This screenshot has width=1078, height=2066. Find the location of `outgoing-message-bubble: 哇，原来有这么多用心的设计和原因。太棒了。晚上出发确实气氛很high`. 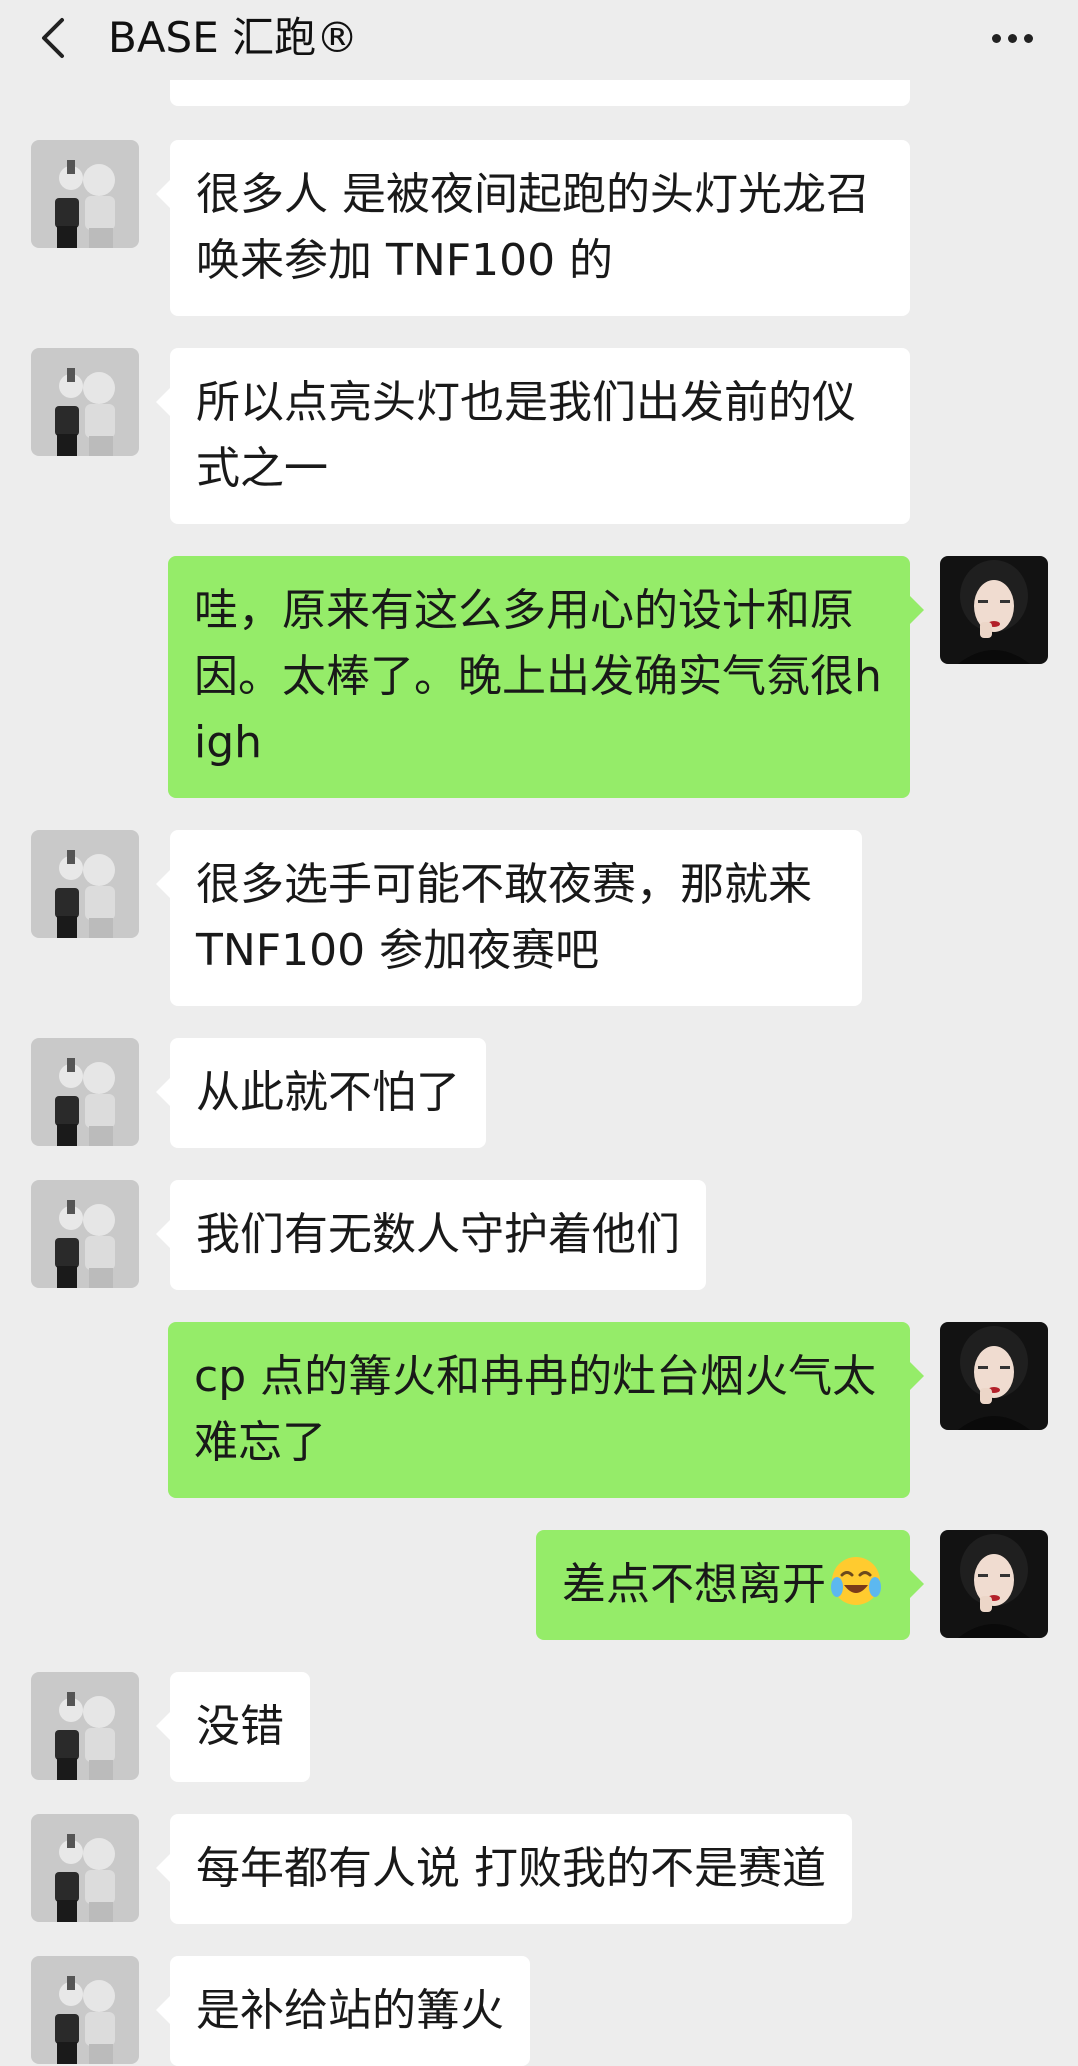

outgoing-message-bubble: 哇，原来有这么多用心的设计和原因。太棒了。晚上出发确实气氛很high is located at coordinates (546, 677).